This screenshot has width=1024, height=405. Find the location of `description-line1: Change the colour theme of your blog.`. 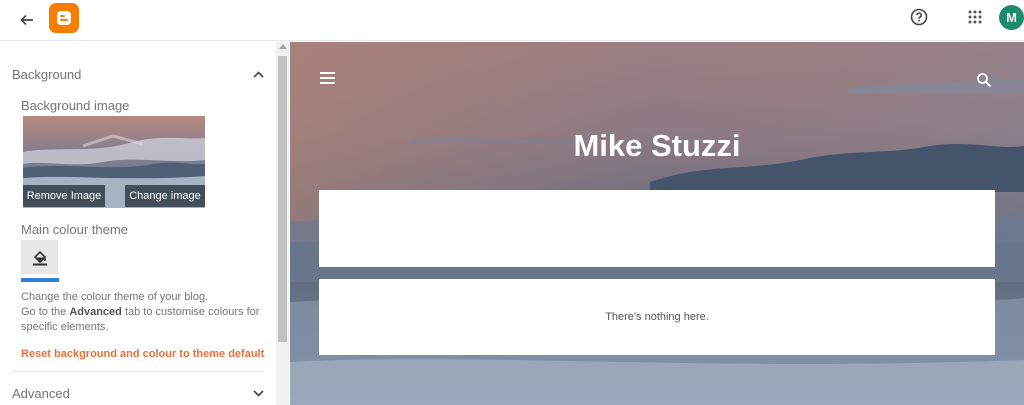

description-line1: Change the colour theme of your blog. is located at coordinates (115, 297).